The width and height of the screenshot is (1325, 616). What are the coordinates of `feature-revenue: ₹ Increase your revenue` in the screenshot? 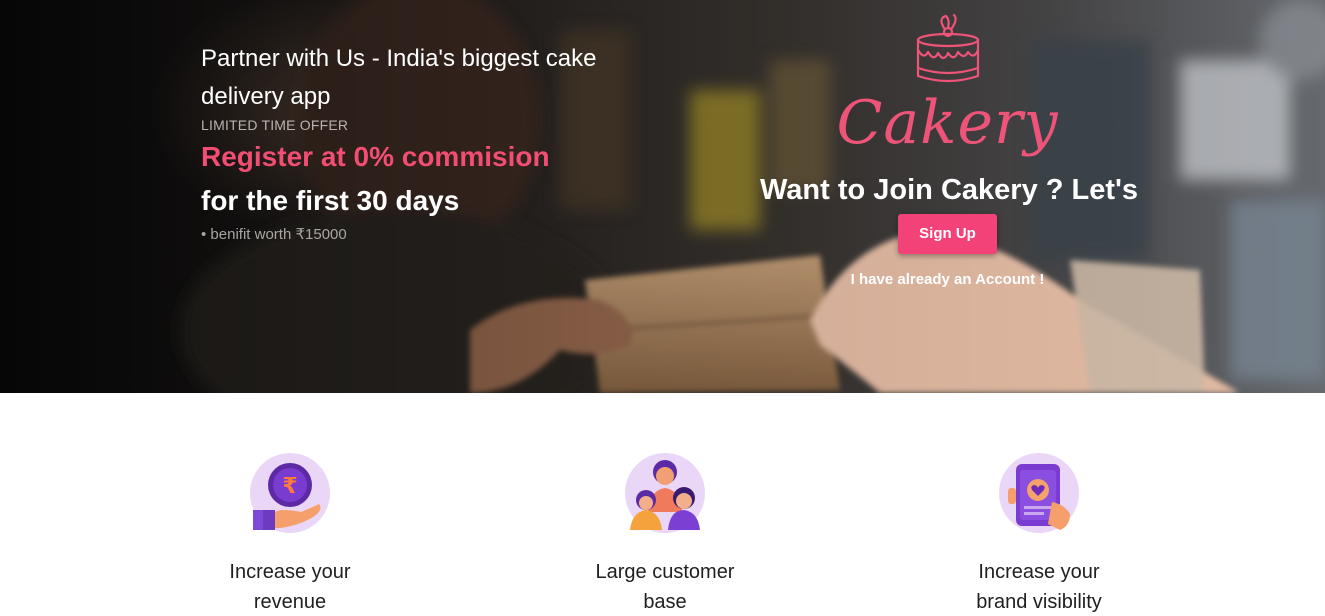 It's located at (290, 534).